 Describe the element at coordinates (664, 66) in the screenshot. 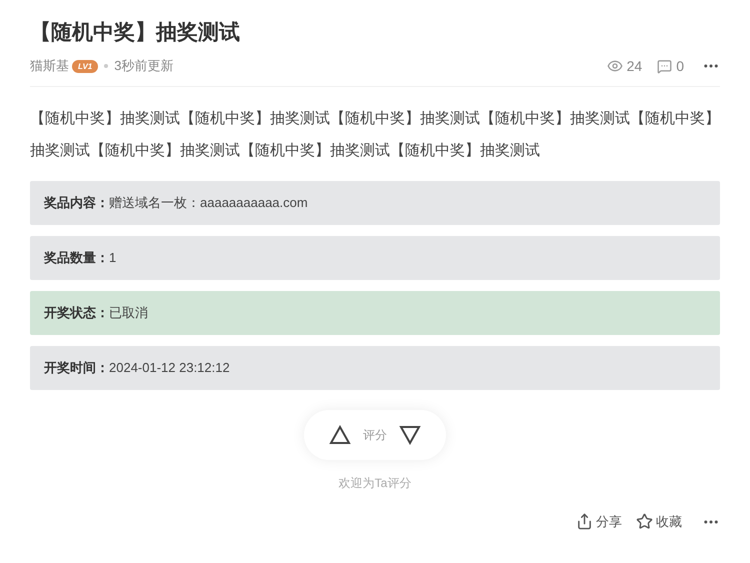

I see `comment-icon` at that location.